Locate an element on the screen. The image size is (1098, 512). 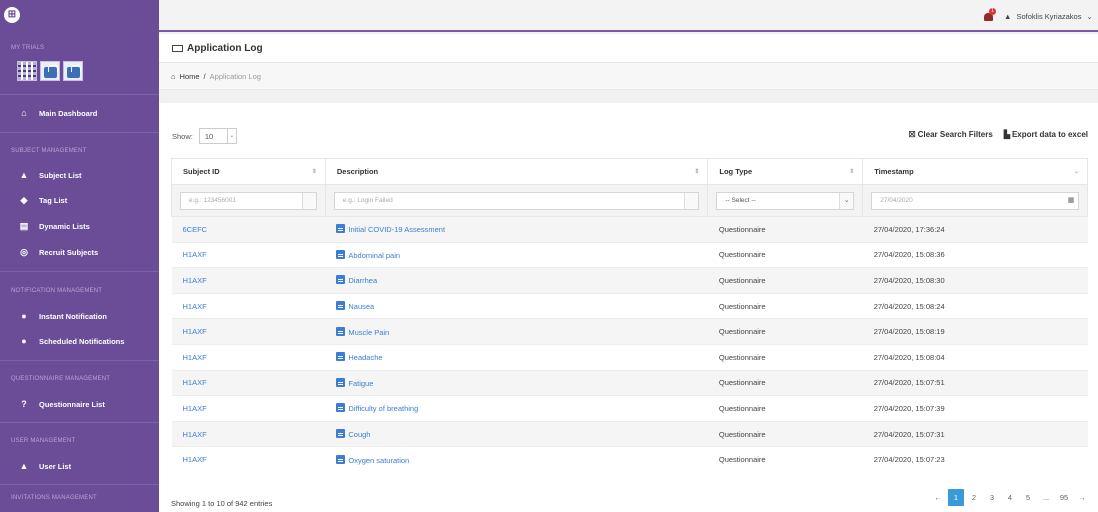
nav-tag-list: ◆ Tag List is located at coordinates (43, 200).